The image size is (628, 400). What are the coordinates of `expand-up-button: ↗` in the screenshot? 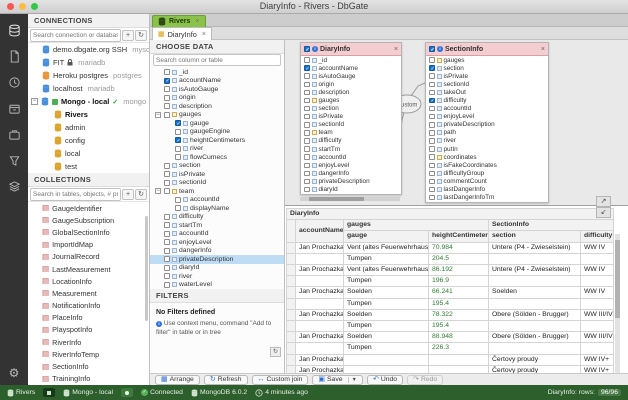 It's located at (603, 201).